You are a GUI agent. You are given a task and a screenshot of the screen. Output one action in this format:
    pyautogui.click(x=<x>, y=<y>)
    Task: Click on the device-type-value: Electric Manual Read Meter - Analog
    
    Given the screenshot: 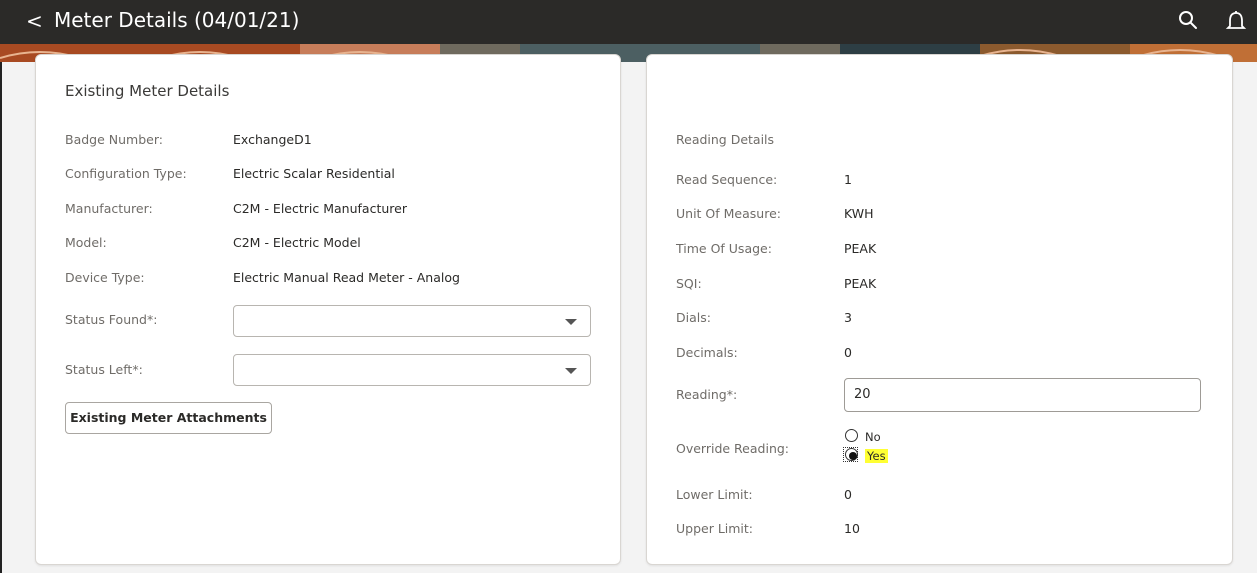 What is the action you would take?
    pyautogui.click(x=346, y=277)
    